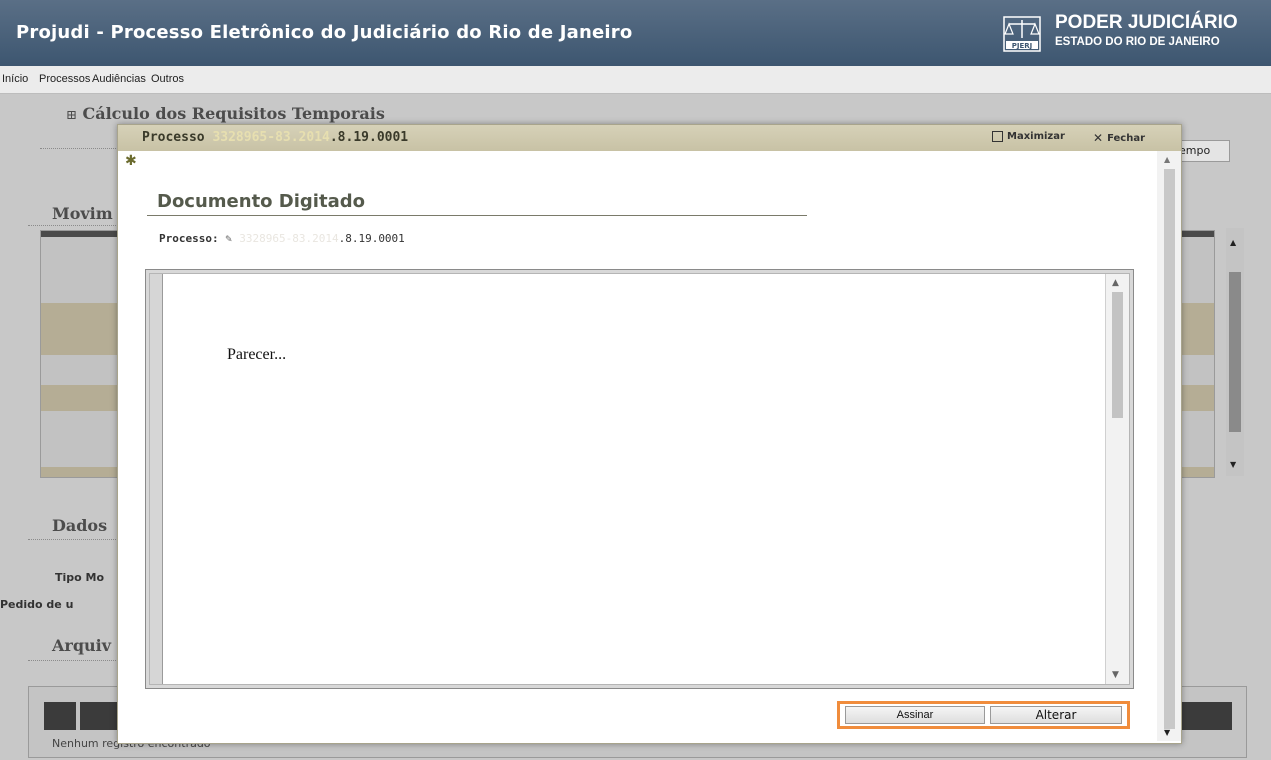  I want to click on close-icon: ✕, so click(1098, 138).